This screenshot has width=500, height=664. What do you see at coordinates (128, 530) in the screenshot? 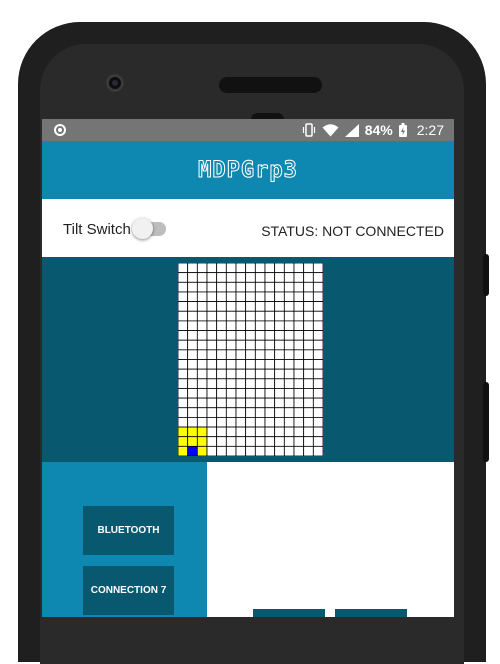
I see `bluetooth-button: BLUETOOTH` at bounding box center [128, 530].